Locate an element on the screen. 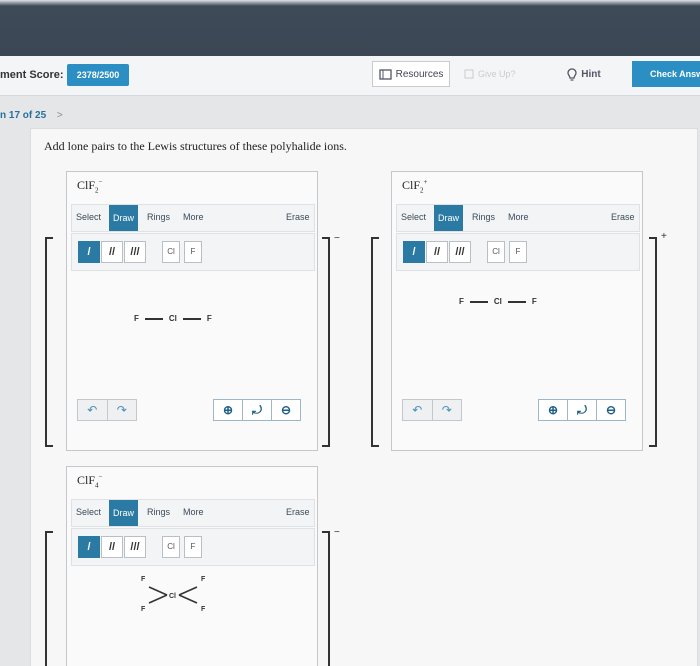  formula-label: ClF4− is located at coordinates (90, 481).